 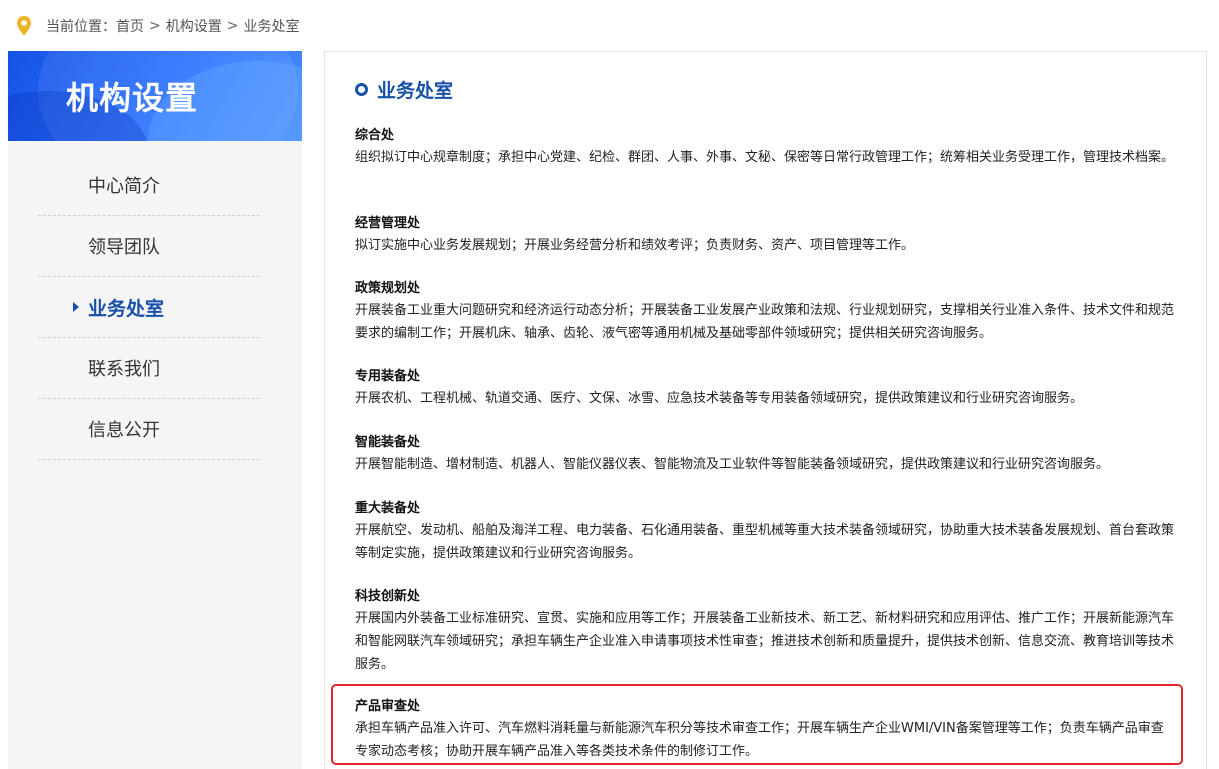 I want to click on sidebar-item-contact: 联系我们, so click(x=149, y=368).